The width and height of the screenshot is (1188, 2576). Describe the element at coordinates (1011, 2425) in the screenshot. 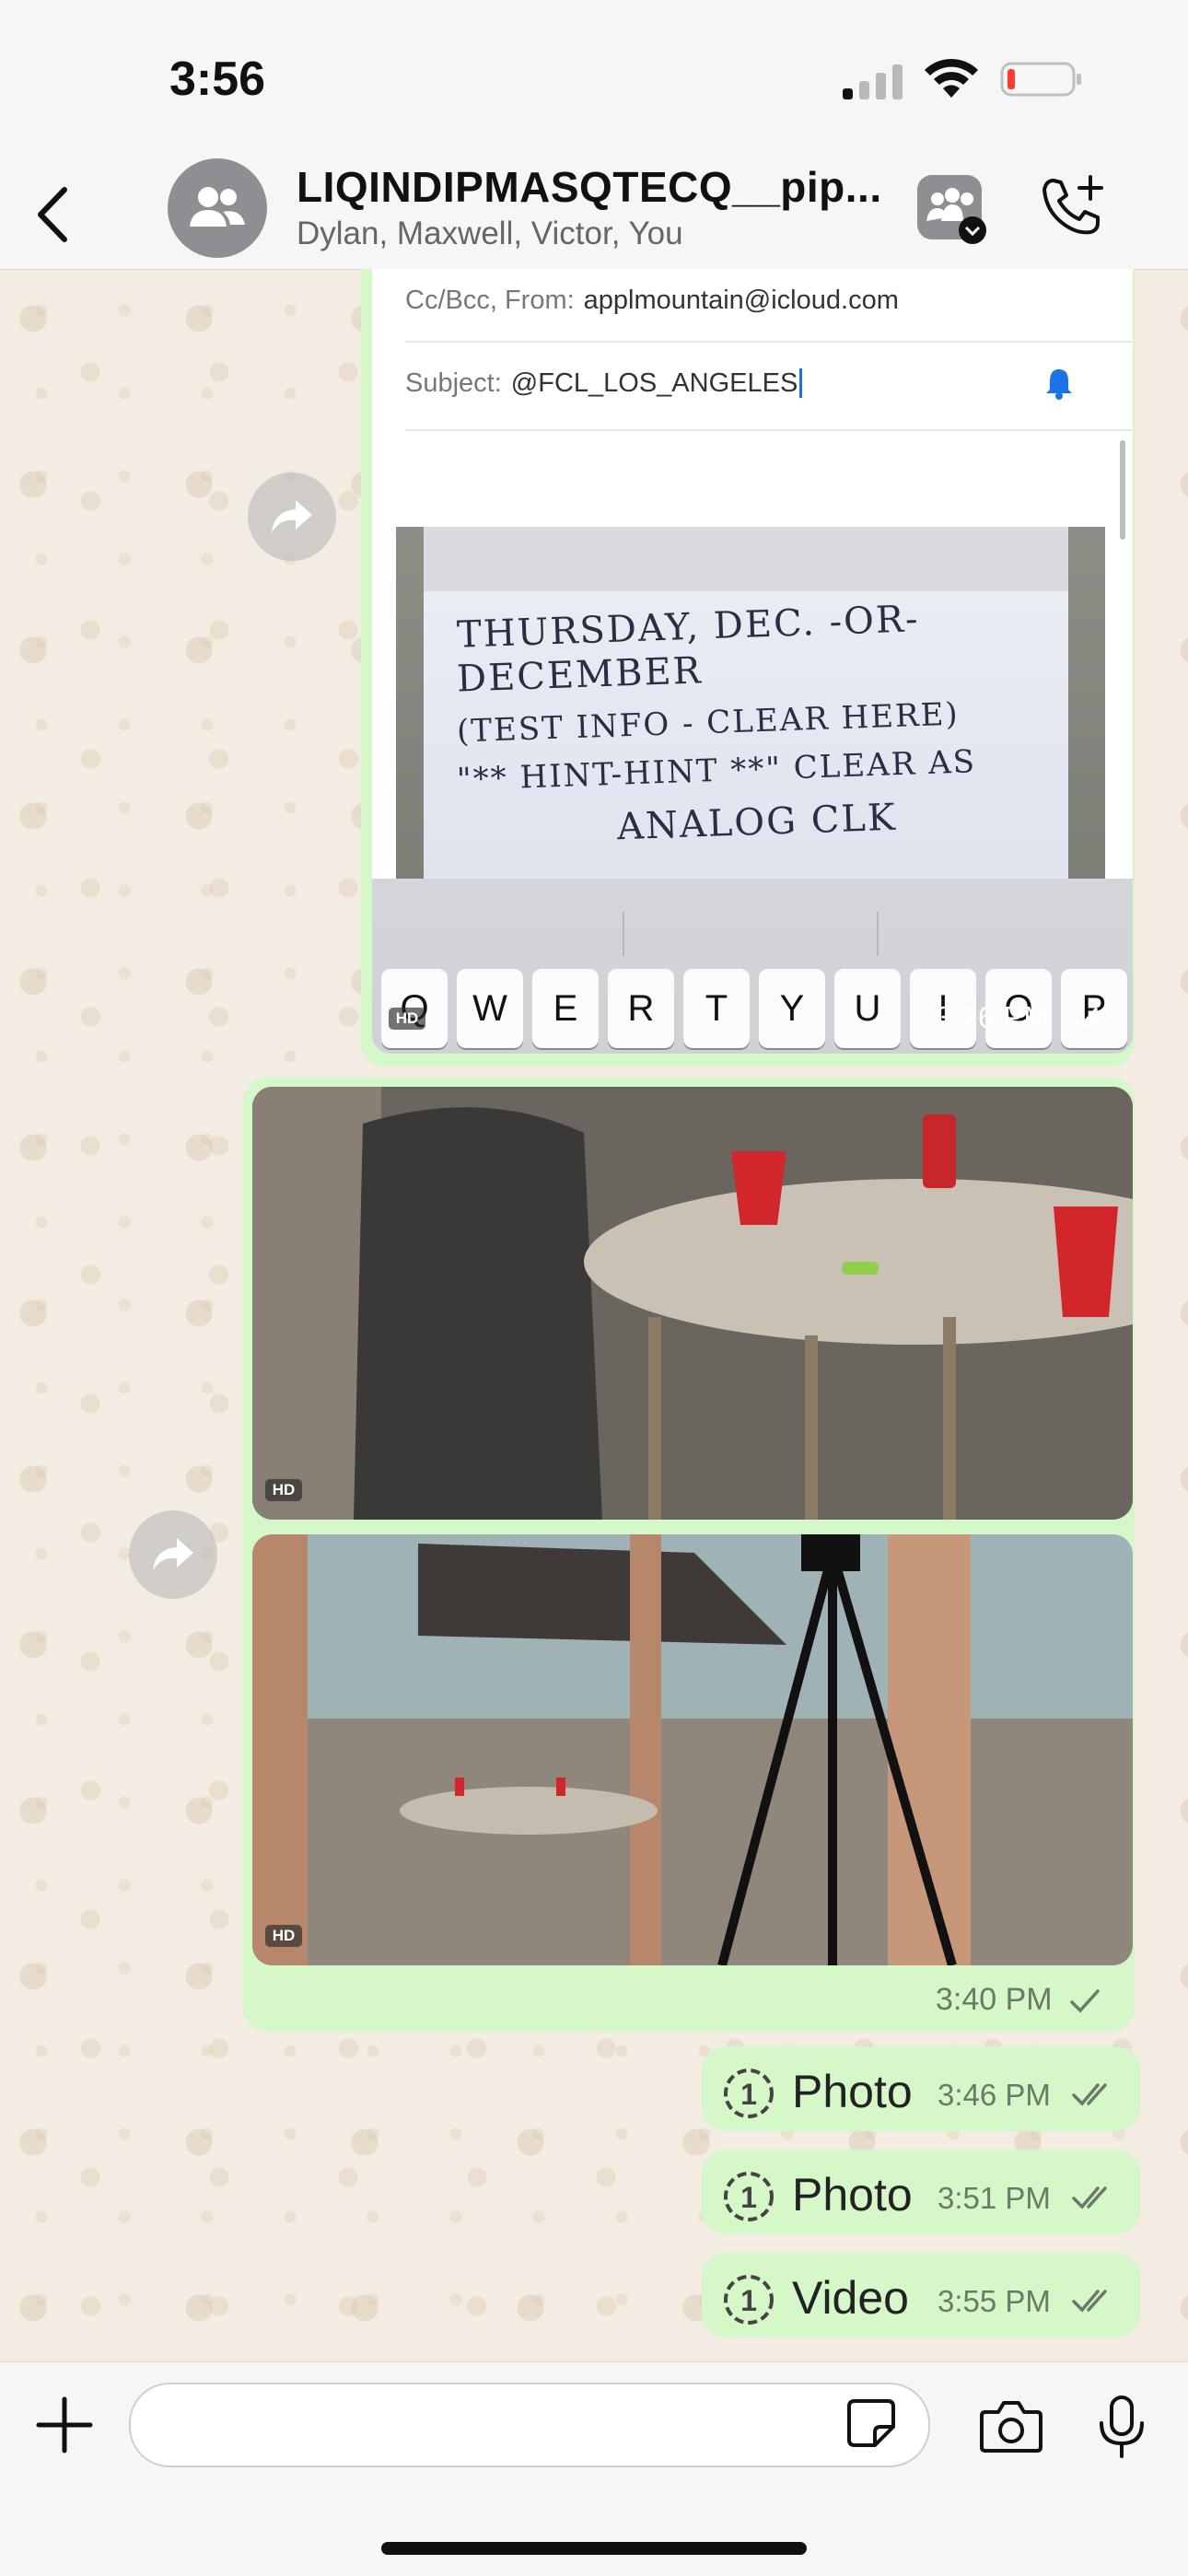

I see `camera-icon` at that location.